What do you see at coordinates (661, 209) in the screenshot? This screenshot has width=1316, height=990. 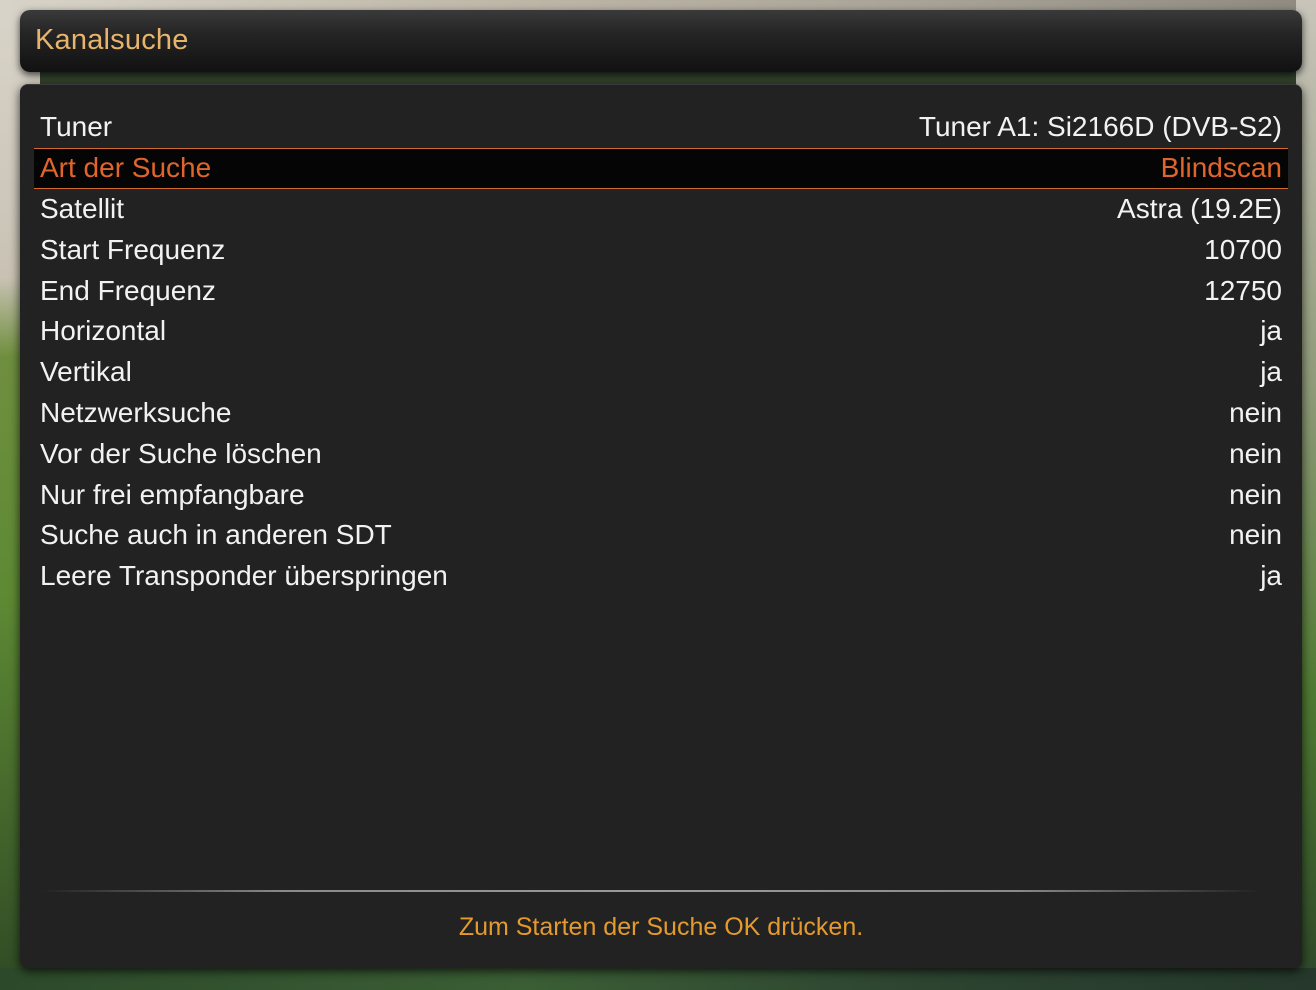 I see `setting-row-satellite: Satellit Astra (19.2E)` at bounding box center [661, 209].